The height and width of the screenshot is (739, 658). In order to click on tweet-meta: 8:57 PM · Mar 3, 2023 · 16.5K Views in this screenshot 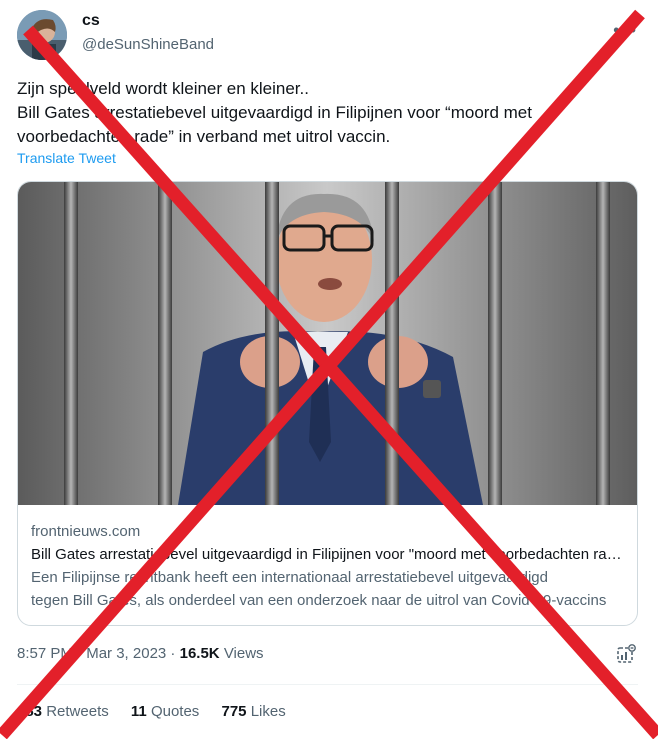, I will do `click(140, 653)`.